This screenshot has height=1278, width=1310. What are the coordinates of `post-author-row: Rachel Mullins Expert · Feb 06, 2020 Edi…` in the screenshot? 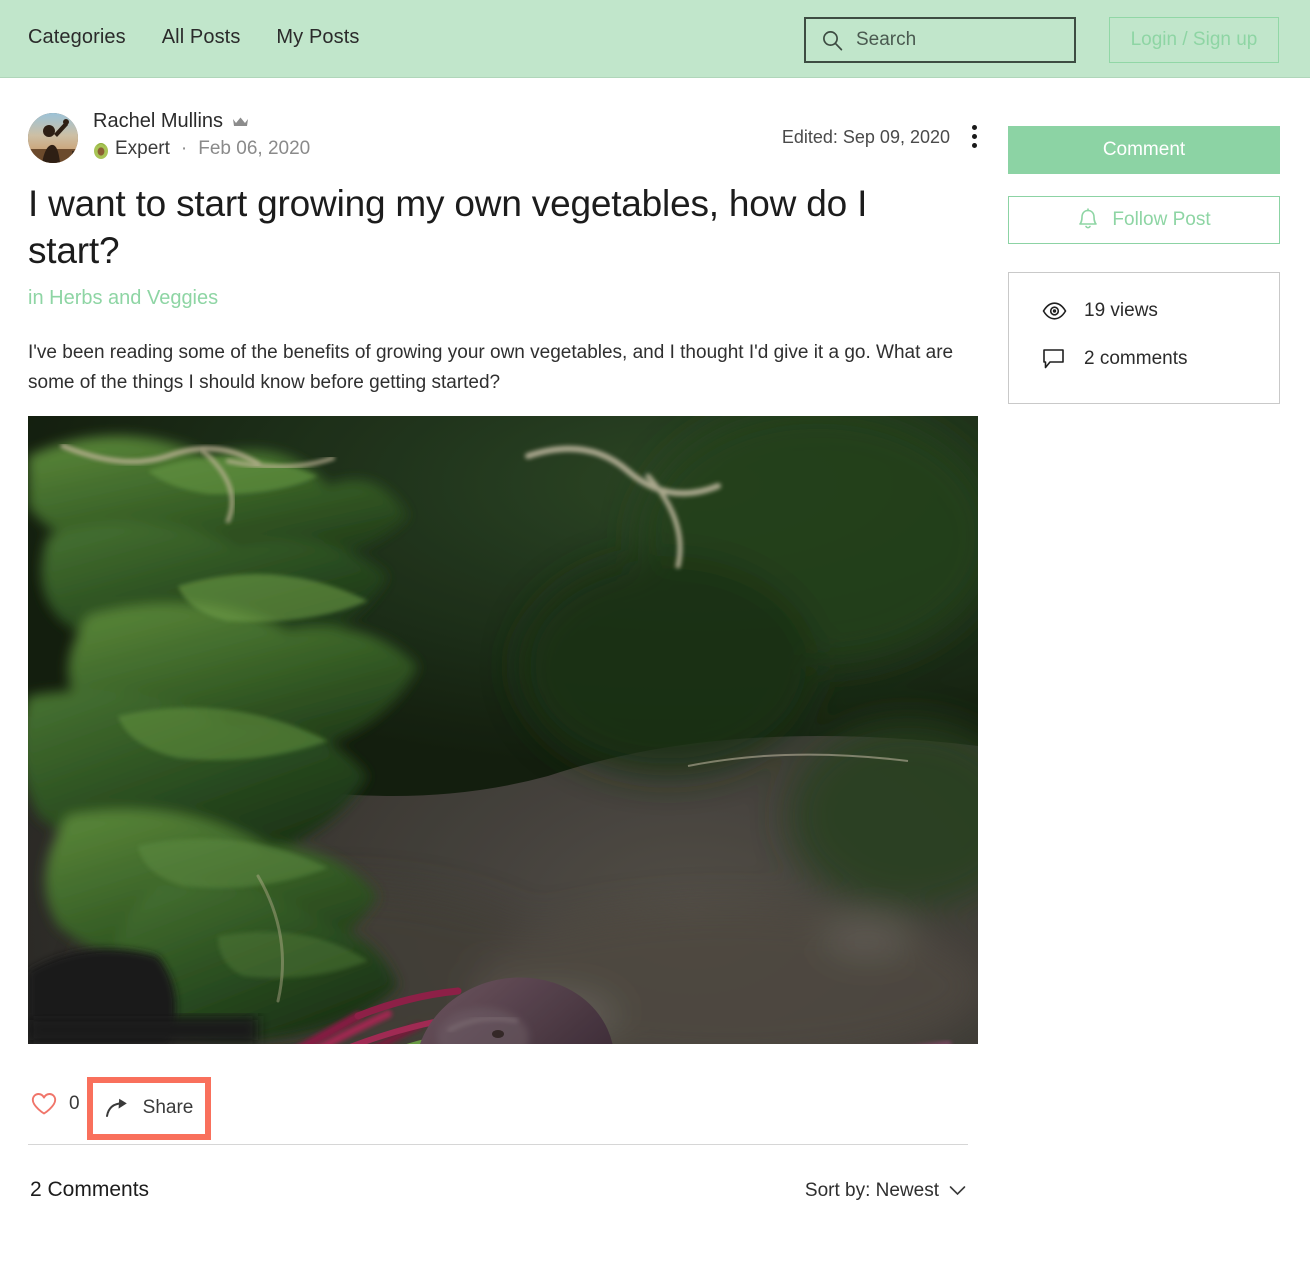 It's located at (503, 138).